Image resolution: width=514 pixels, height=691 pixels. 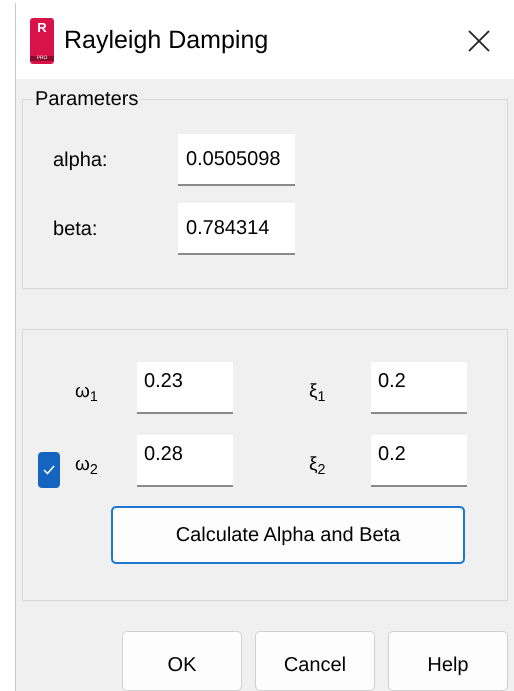 I want to click on window-title: Rayleigh Damping, so click(x=166, y=40).